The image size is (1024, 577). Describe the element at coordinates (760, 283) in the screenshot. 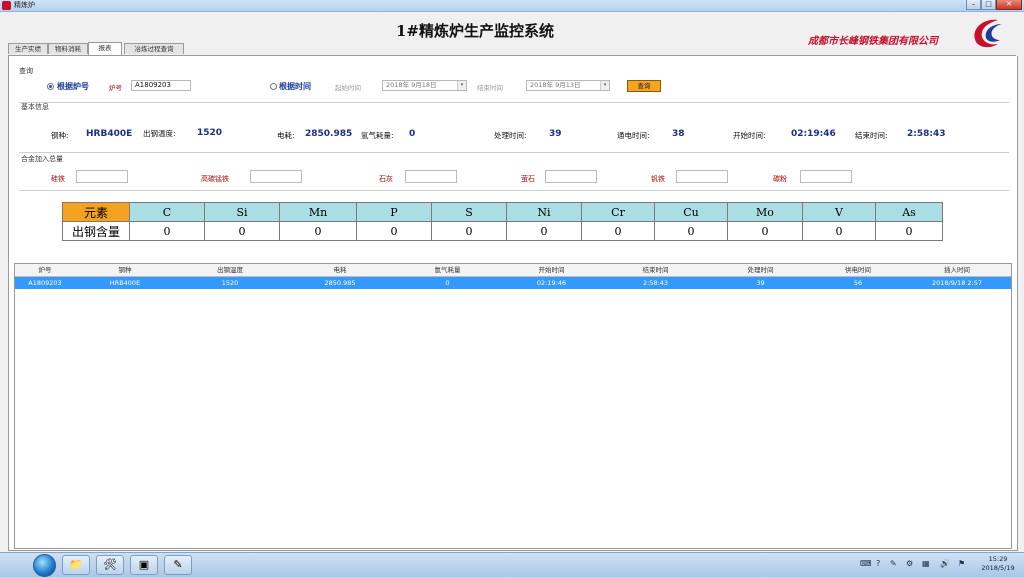

I see `cell-process-time: 39` at that location.